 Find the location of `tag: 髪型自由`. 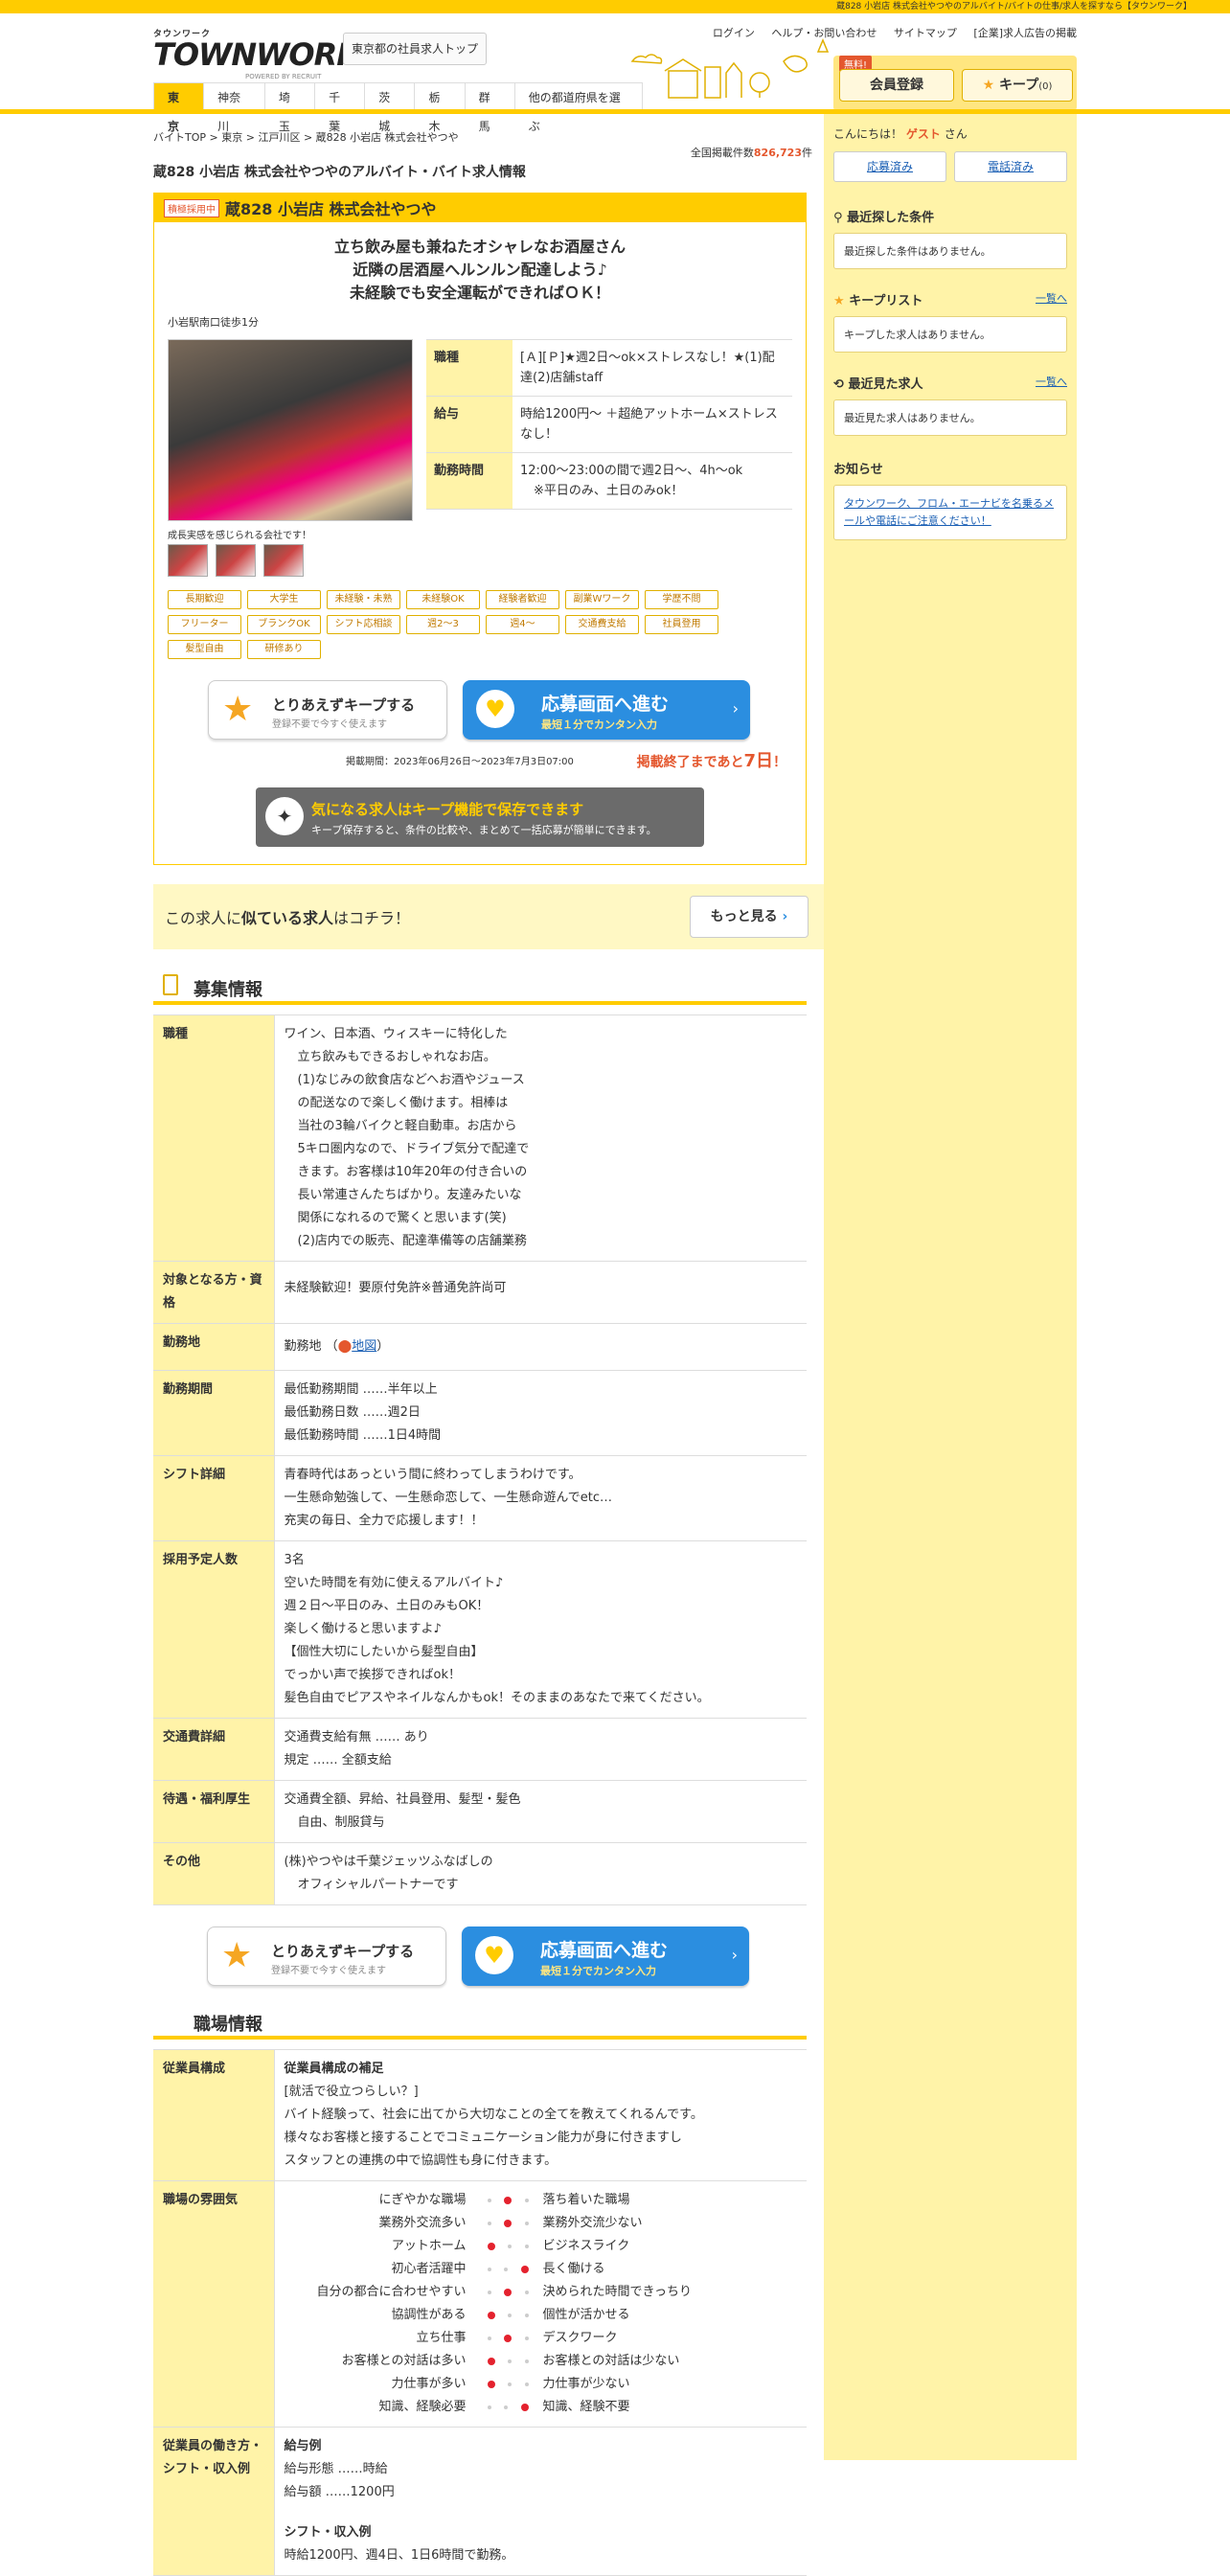

tag: 髪型自由 is located at coordinates (205, 649).